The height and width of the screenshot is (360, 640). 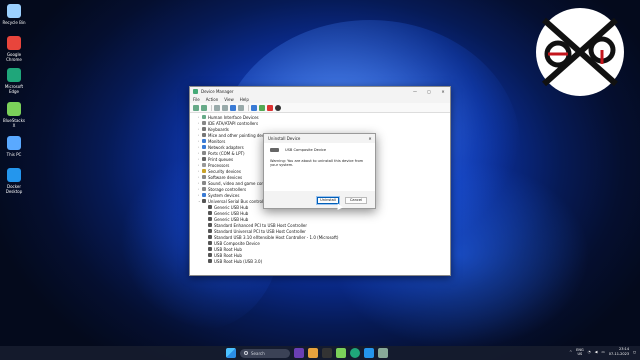 What do you see at coordinates (231, 353) in the screenshot?
I see `start-icon` at bounding box center [231, 353].